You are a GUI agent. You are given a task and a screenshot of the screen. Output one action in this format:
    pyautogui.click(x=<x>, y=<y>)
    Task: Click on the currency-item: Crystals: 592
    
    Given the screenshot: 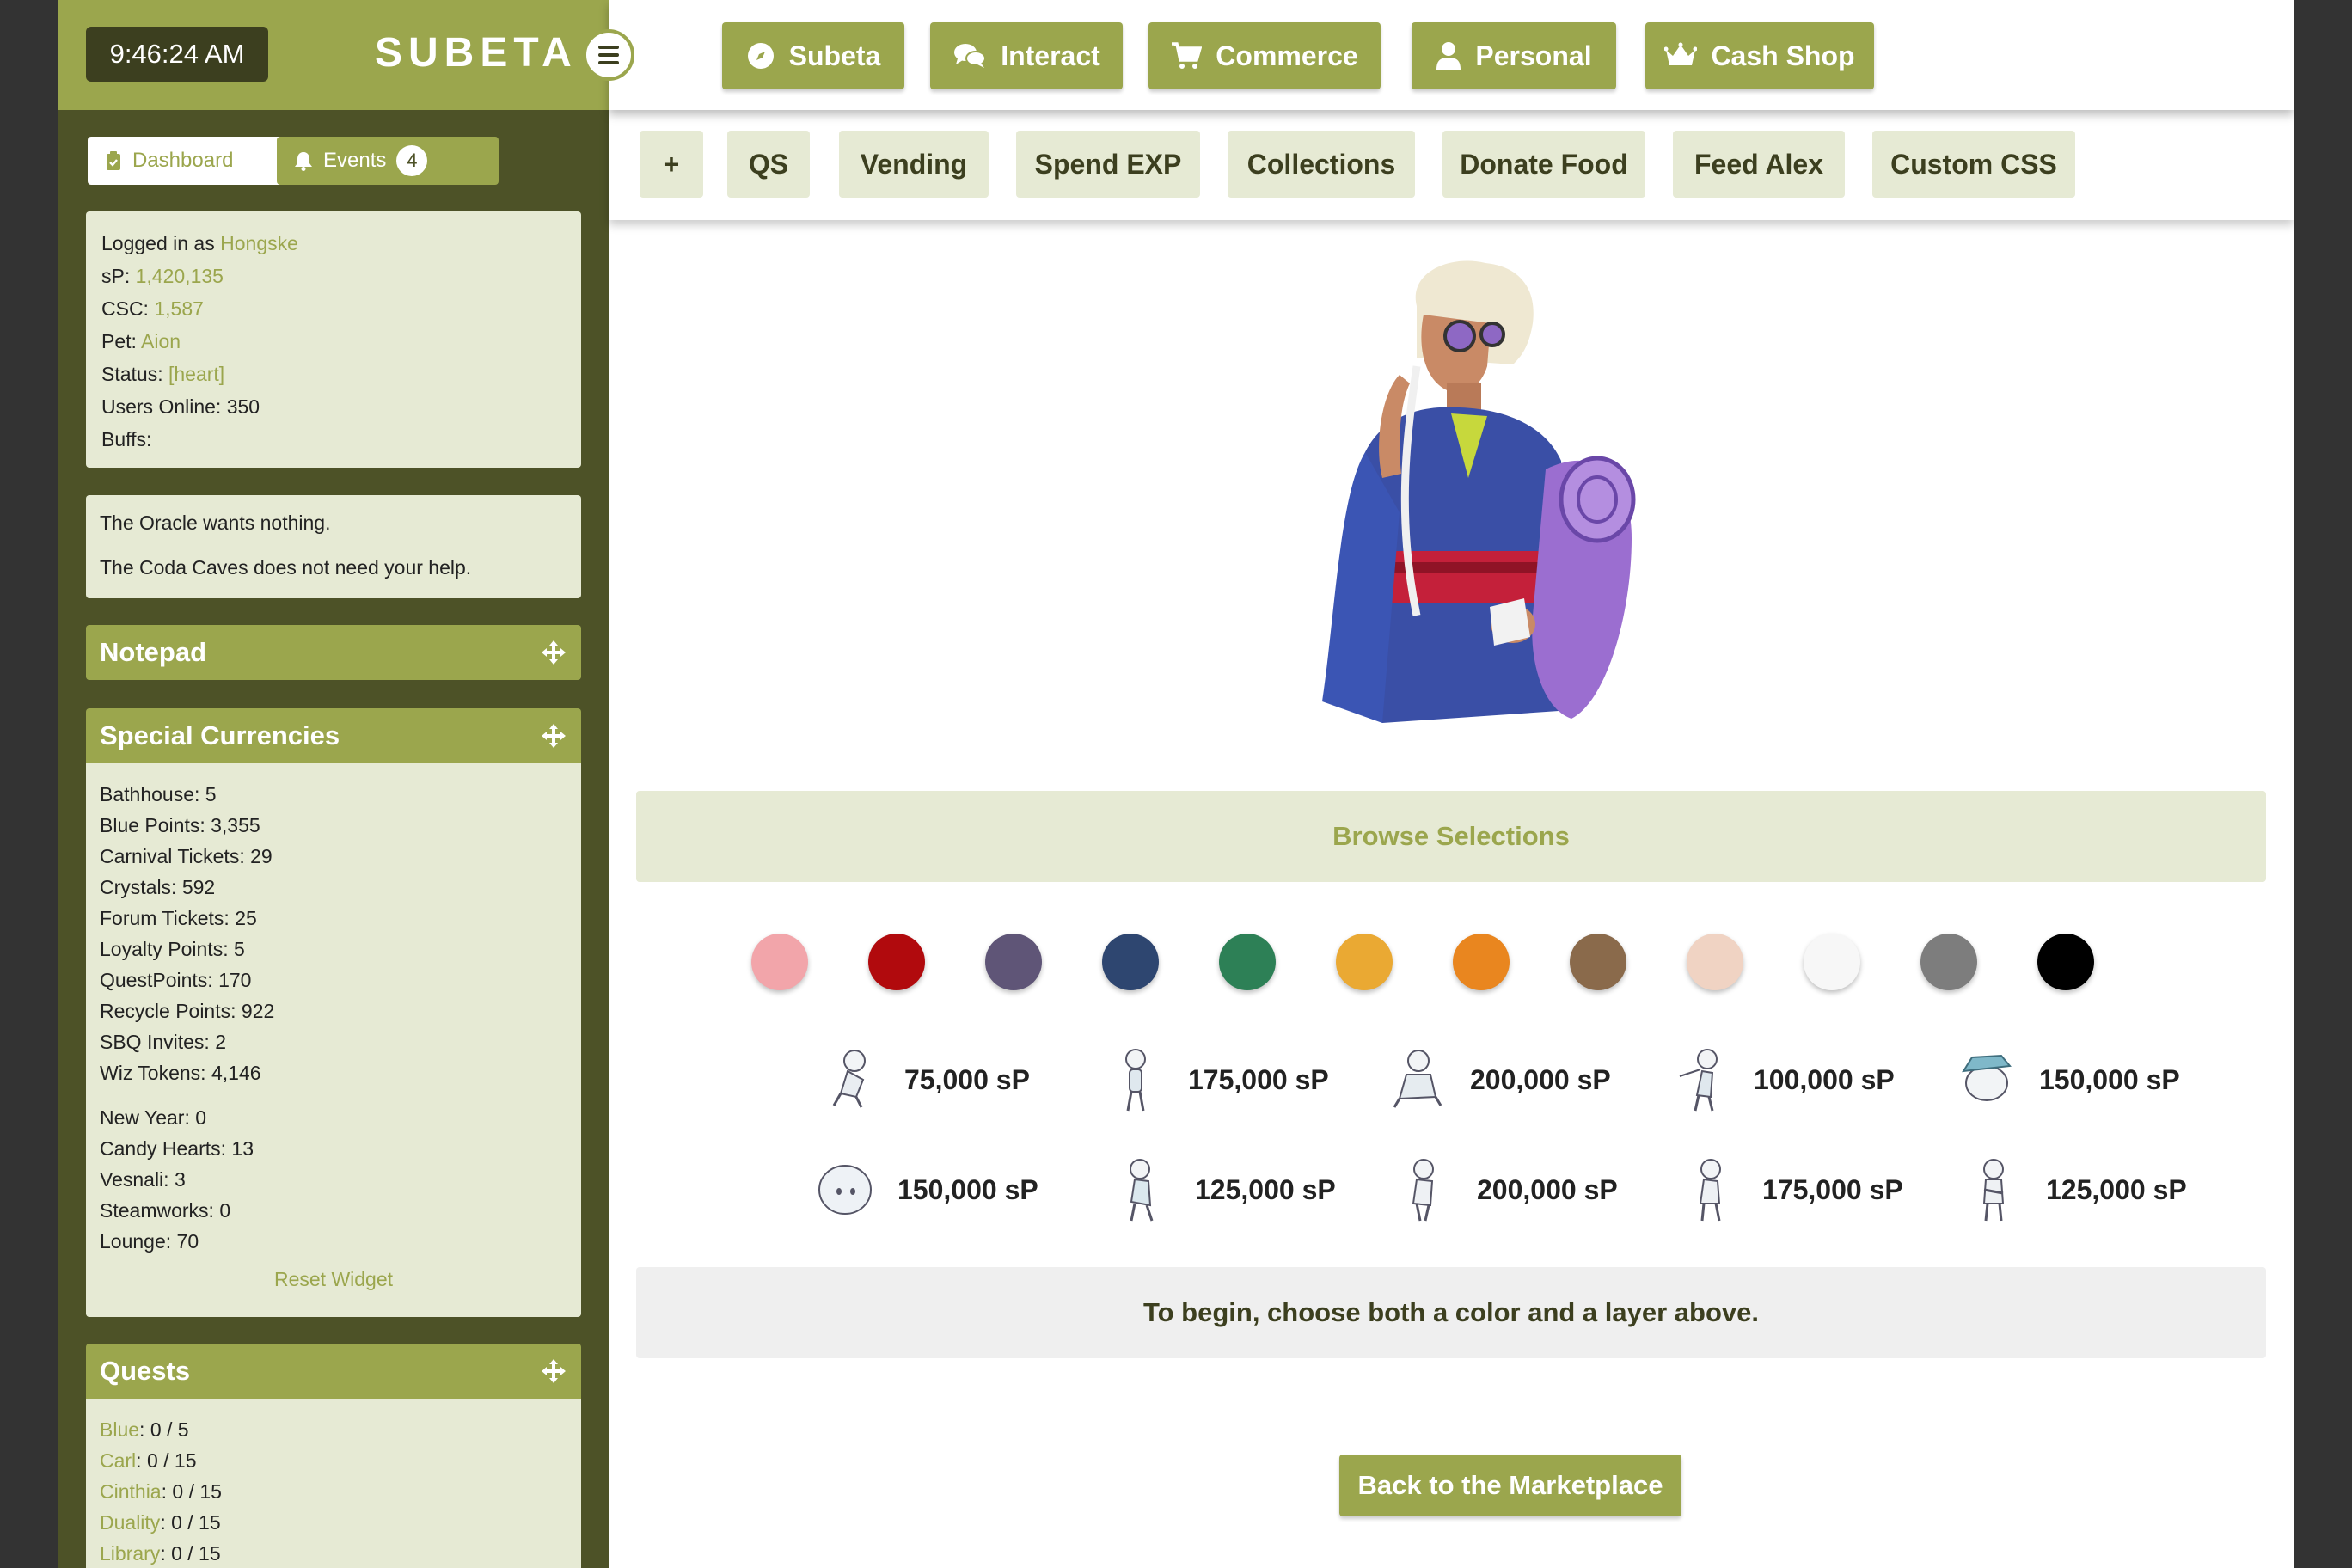 What is the action you would take?
    pyautogui.click(x=158, y=887)
    